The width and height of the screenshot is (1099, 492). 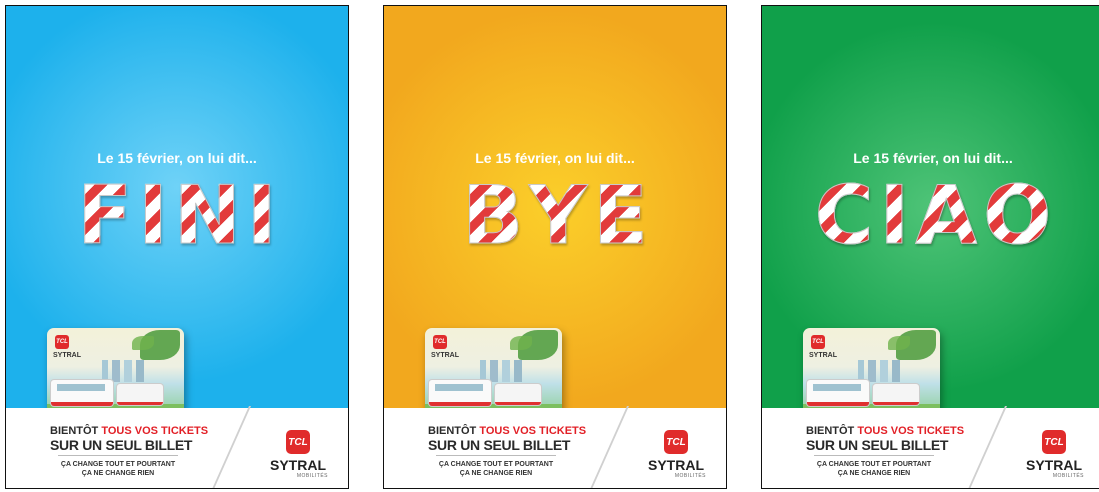 I want to click on big-word: C I A O, so click(x=930, y=216).